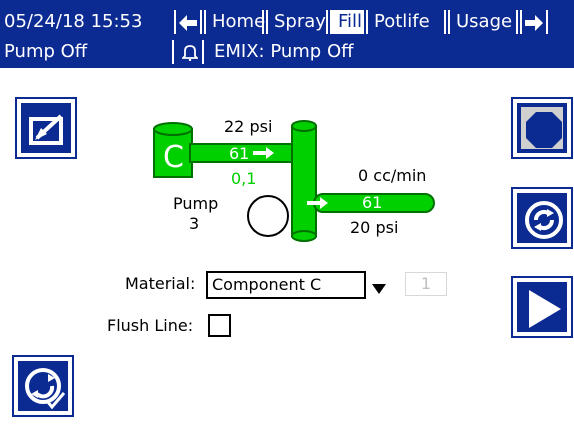  What do you see at coordinates (87, 52) in the screenshot?
I see `pump-status-label: Pump Off` at bounding box center [87, 52].